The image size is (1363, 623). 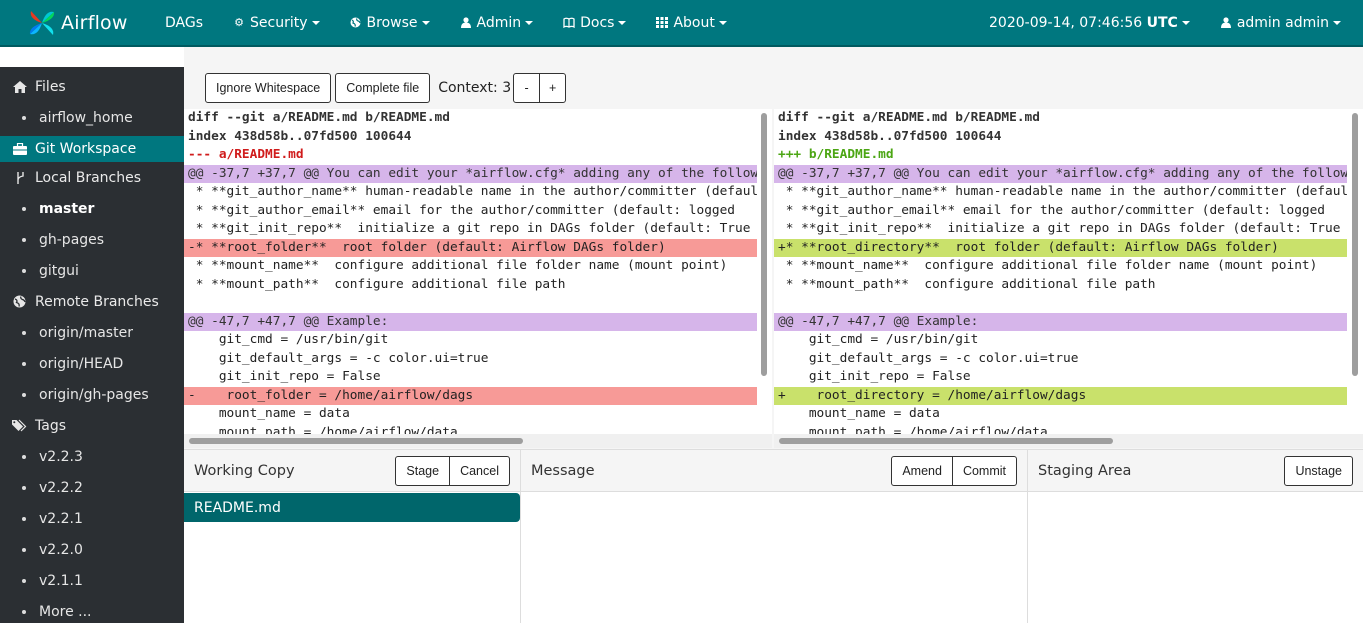 I want to click on sidebar-item-label: master, so click(x=67, y=208).